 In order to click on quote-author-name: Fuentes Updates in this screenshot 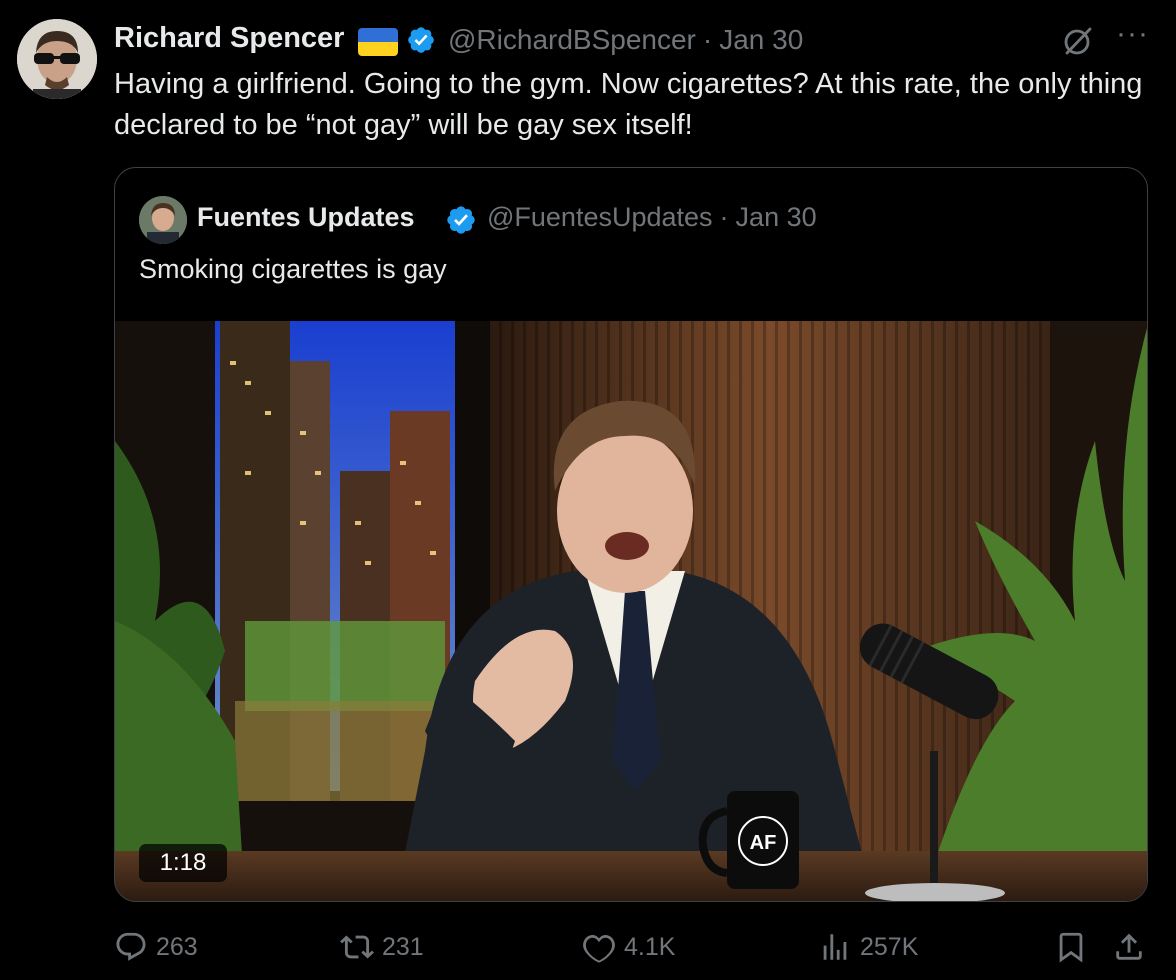, I will do `click(306, 217)`.